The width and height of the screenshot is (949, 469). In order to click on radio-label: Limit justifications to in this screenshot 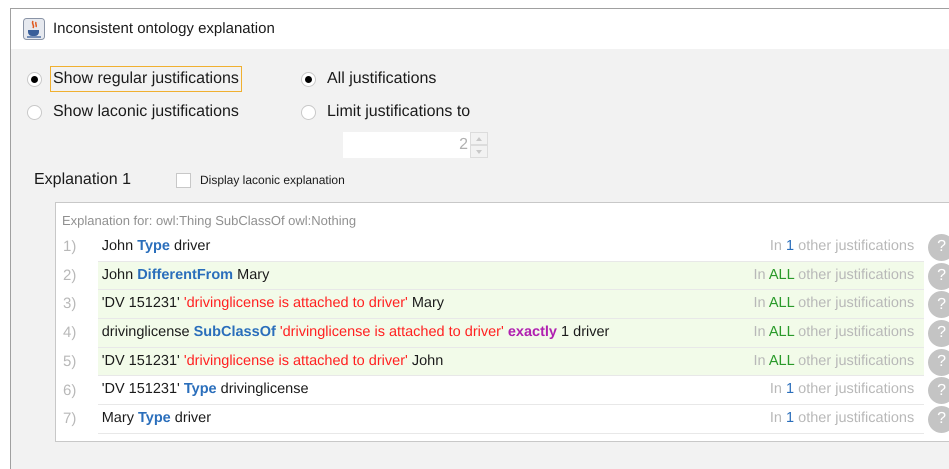, I will do `click(399, 112)`.